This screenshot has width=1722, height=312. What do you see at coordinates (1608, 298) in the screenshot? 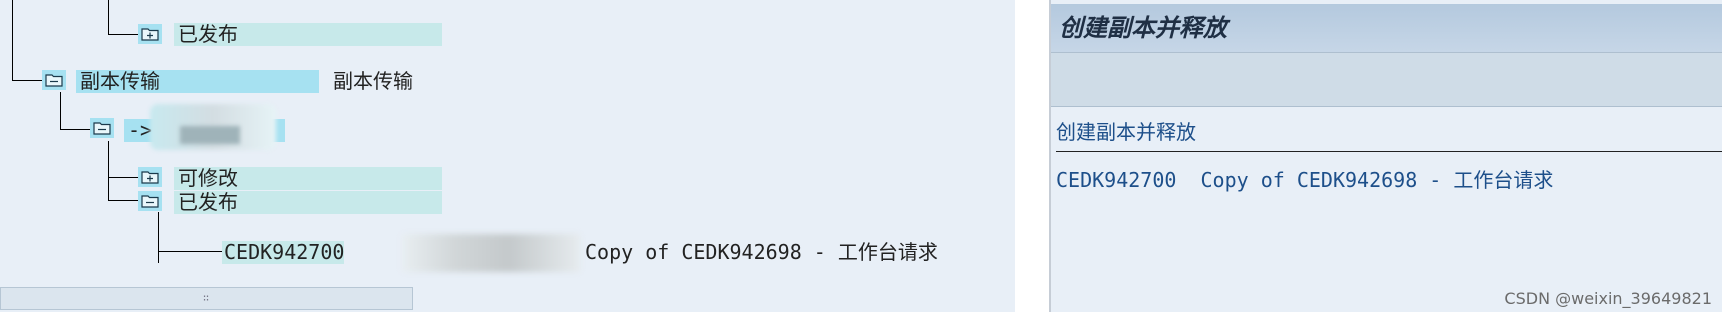
I see `watermark: CSDN @weixin_39649821` at bounding box center [1608, 298].